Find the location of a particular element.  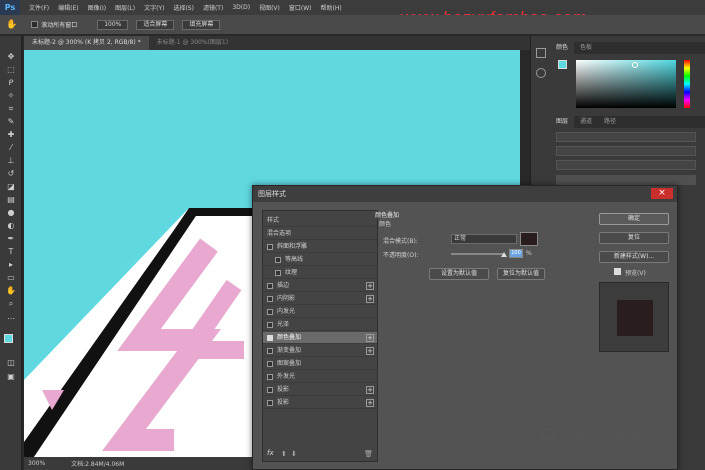

blend-mode-select: 正常 is located at coordinates (484, 239).